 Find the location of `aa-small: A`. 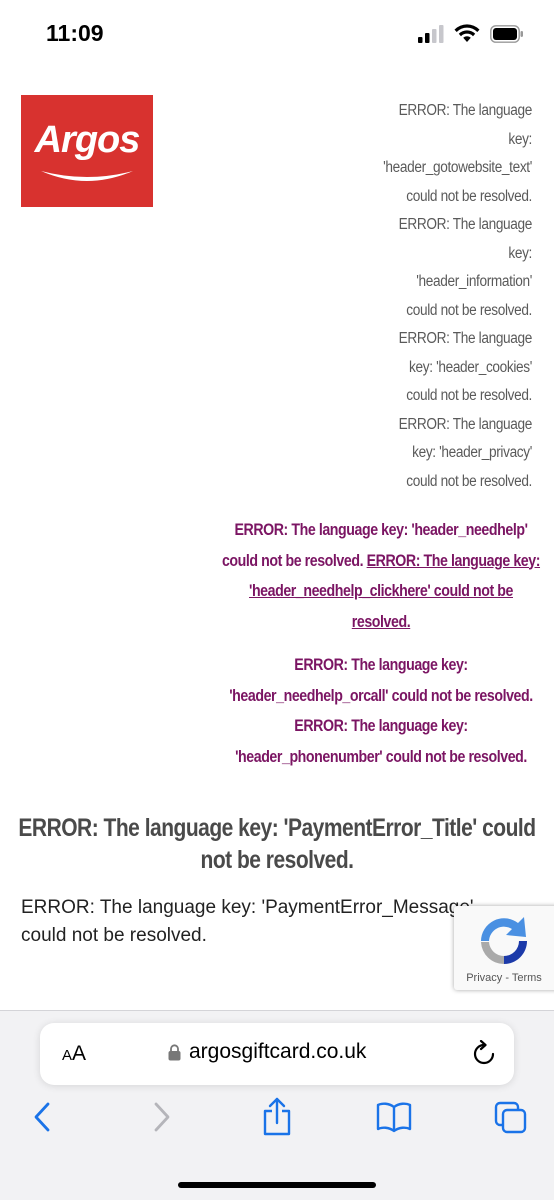

aa-small: A is located at coordinates (67, 1055).